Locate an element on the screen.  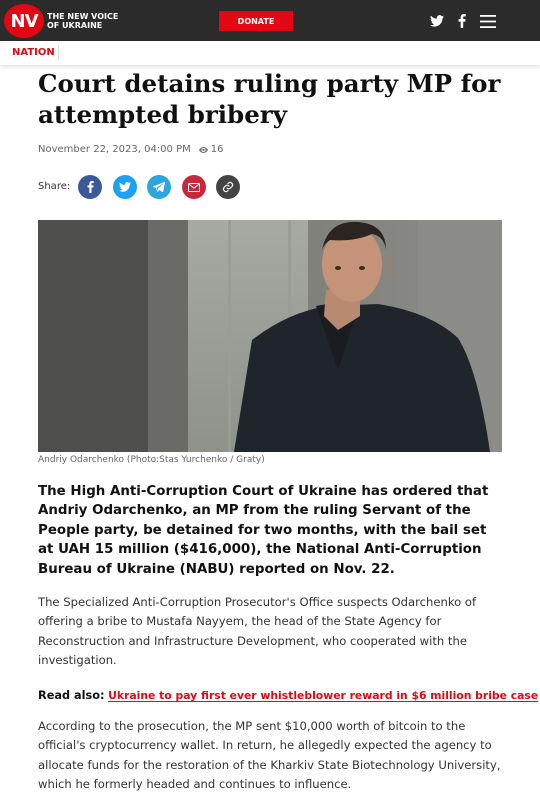
telegram-icon is located at coordinates (159, 187).